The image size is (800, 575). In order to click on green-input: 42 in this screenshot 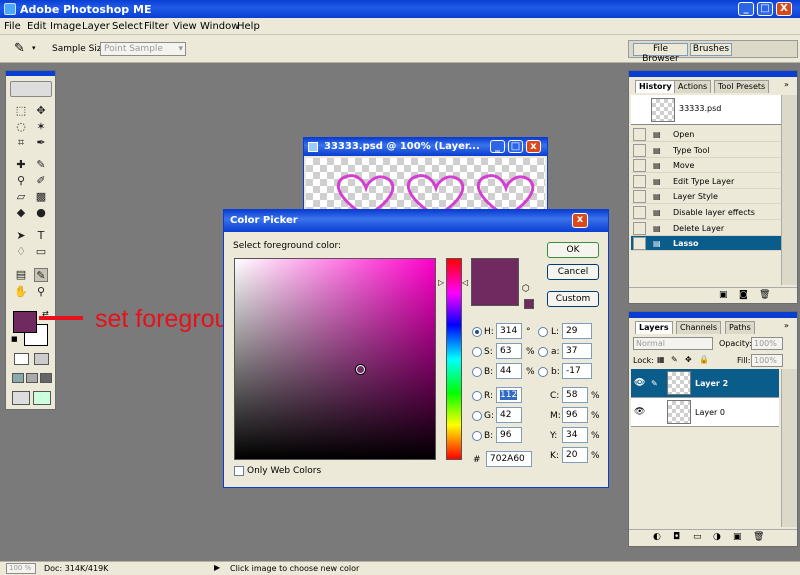, I will do `click(509, 415)`.